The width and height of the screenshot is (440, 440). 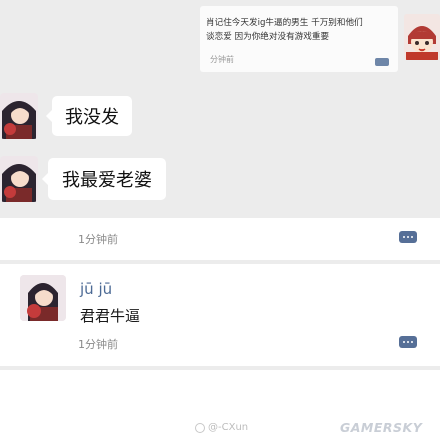 What do you see at coordinates (200, 427) in the screenshot?
I see `weibo-icon` at bounding box center [200, 427].